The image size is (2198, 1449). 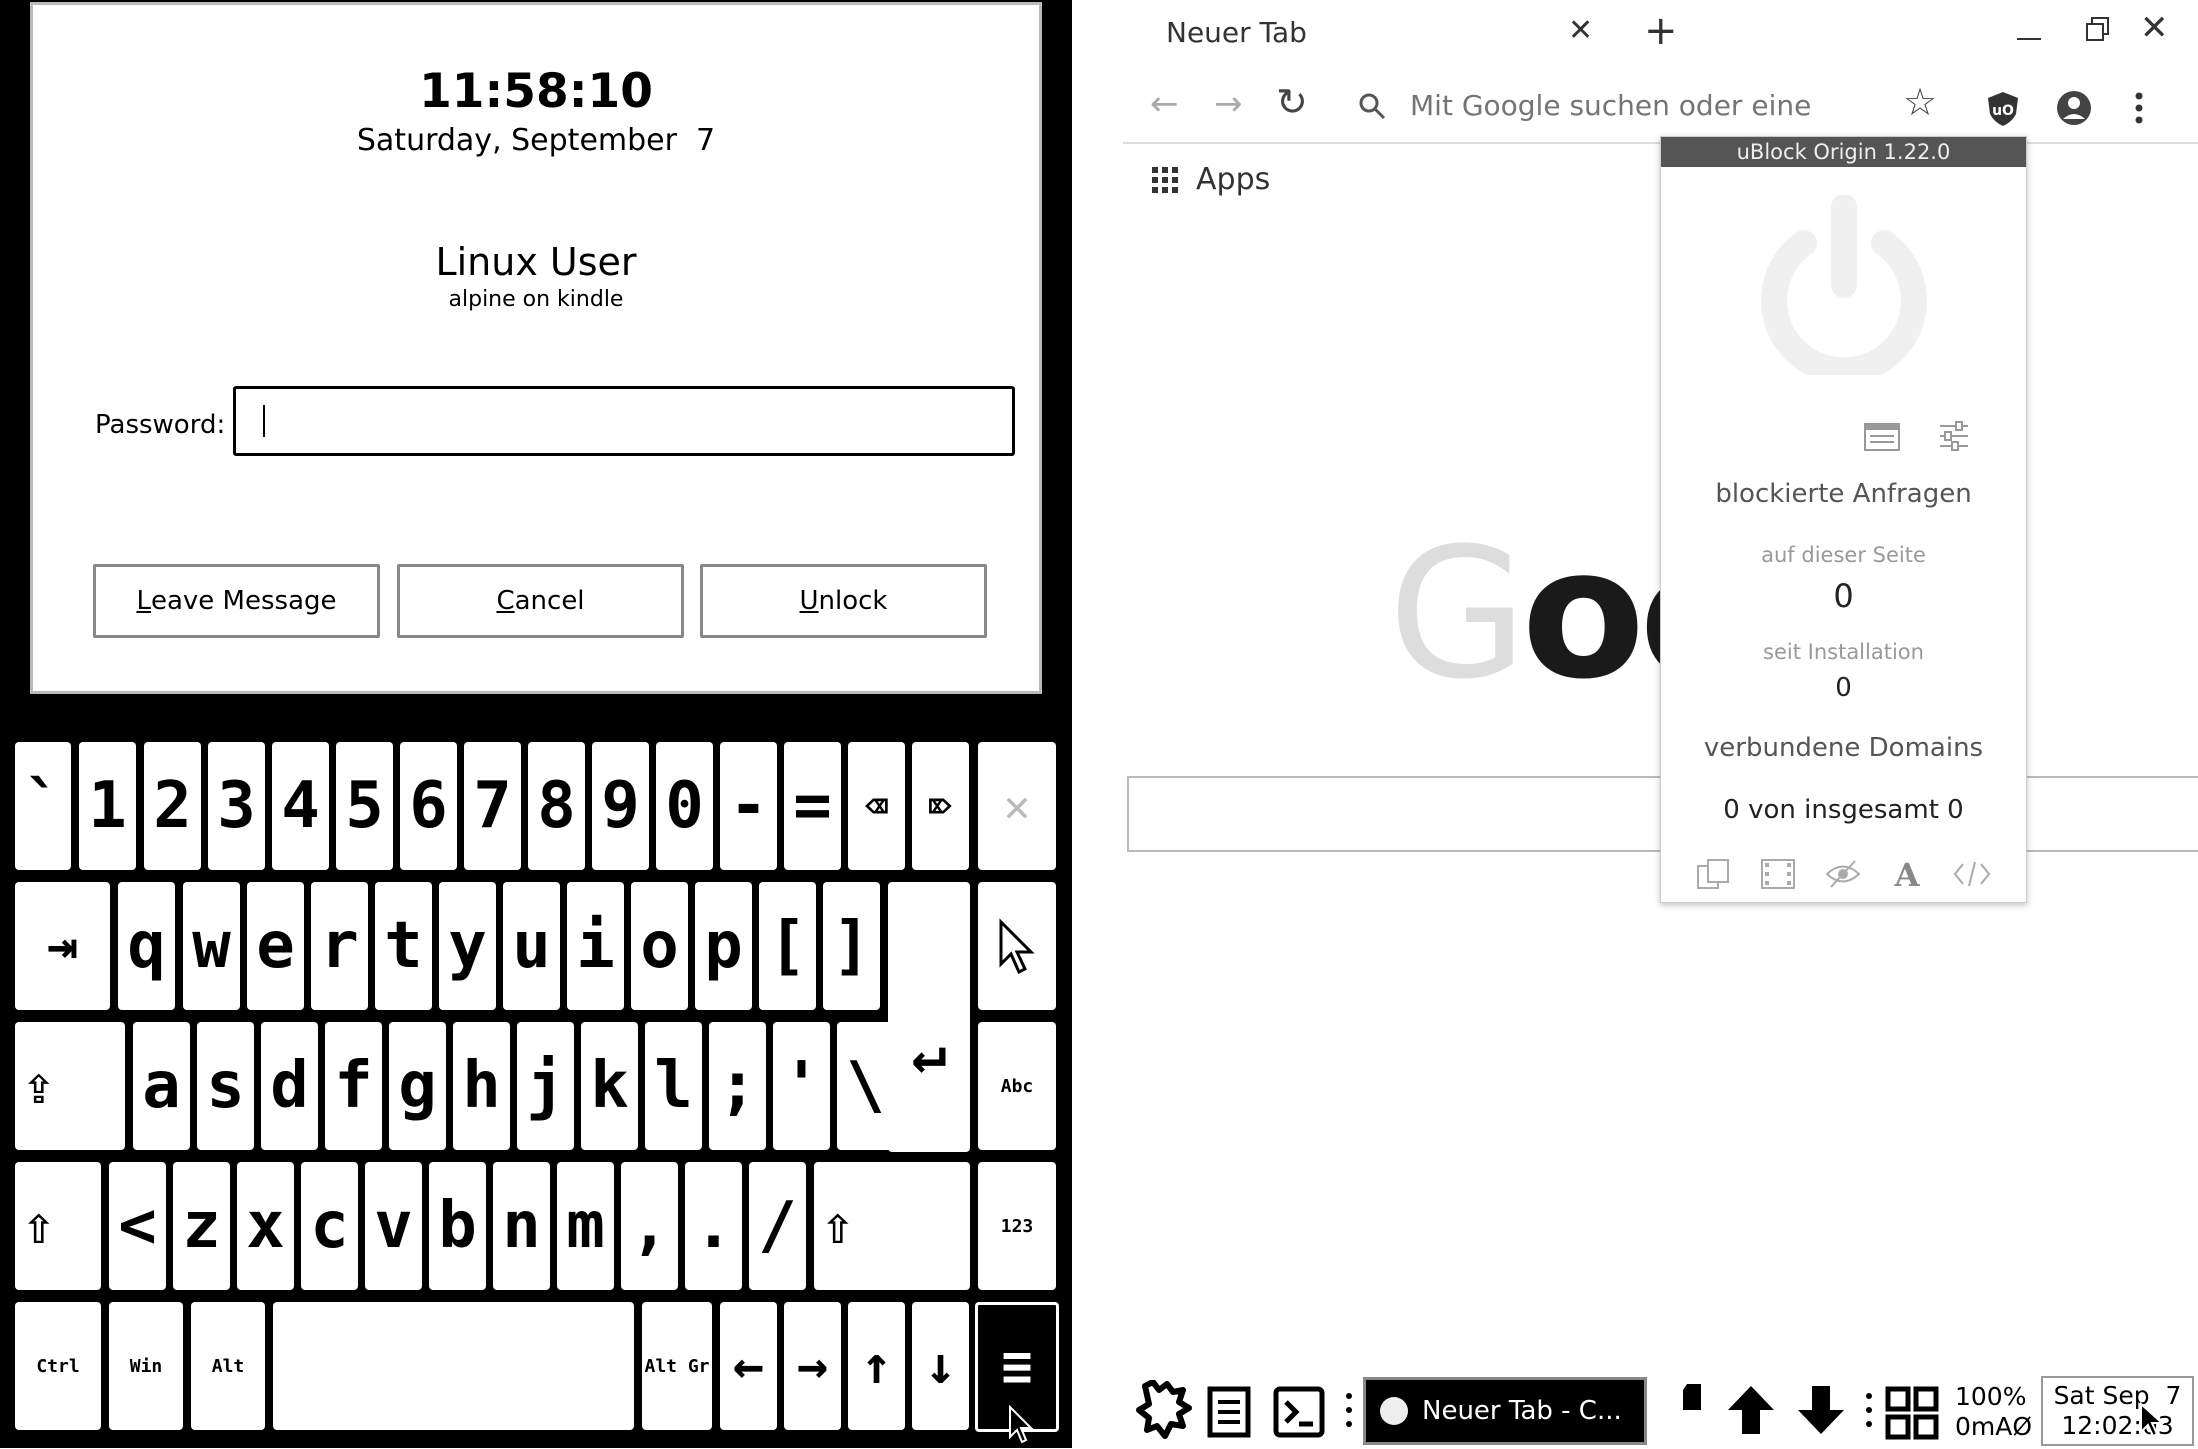 What do you see at coordinates (812, 806) in the screenshot?
I see `key: =` at bounding box center [812, 806].